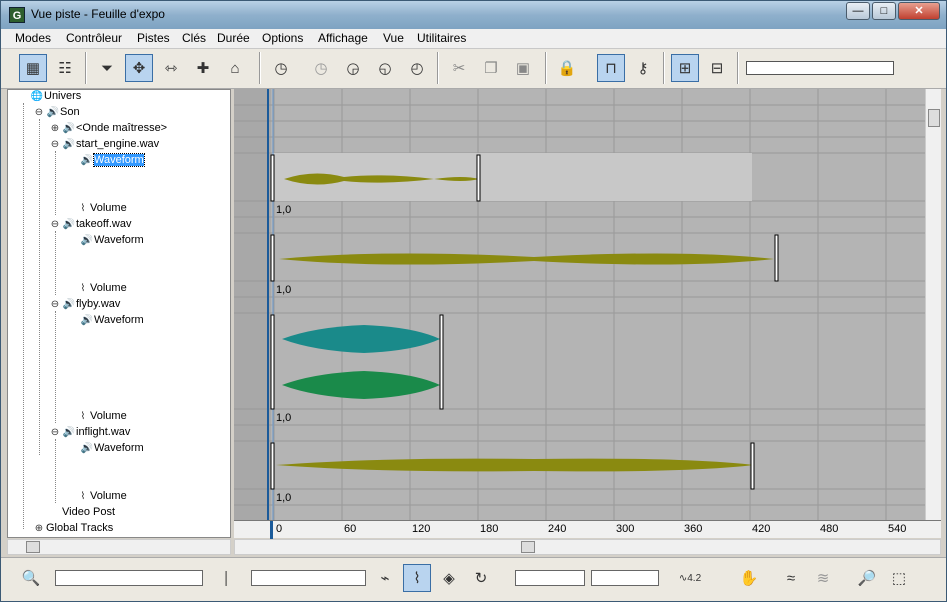  I want to click on show-keyable-icon: ⚷, so click(643, 68).